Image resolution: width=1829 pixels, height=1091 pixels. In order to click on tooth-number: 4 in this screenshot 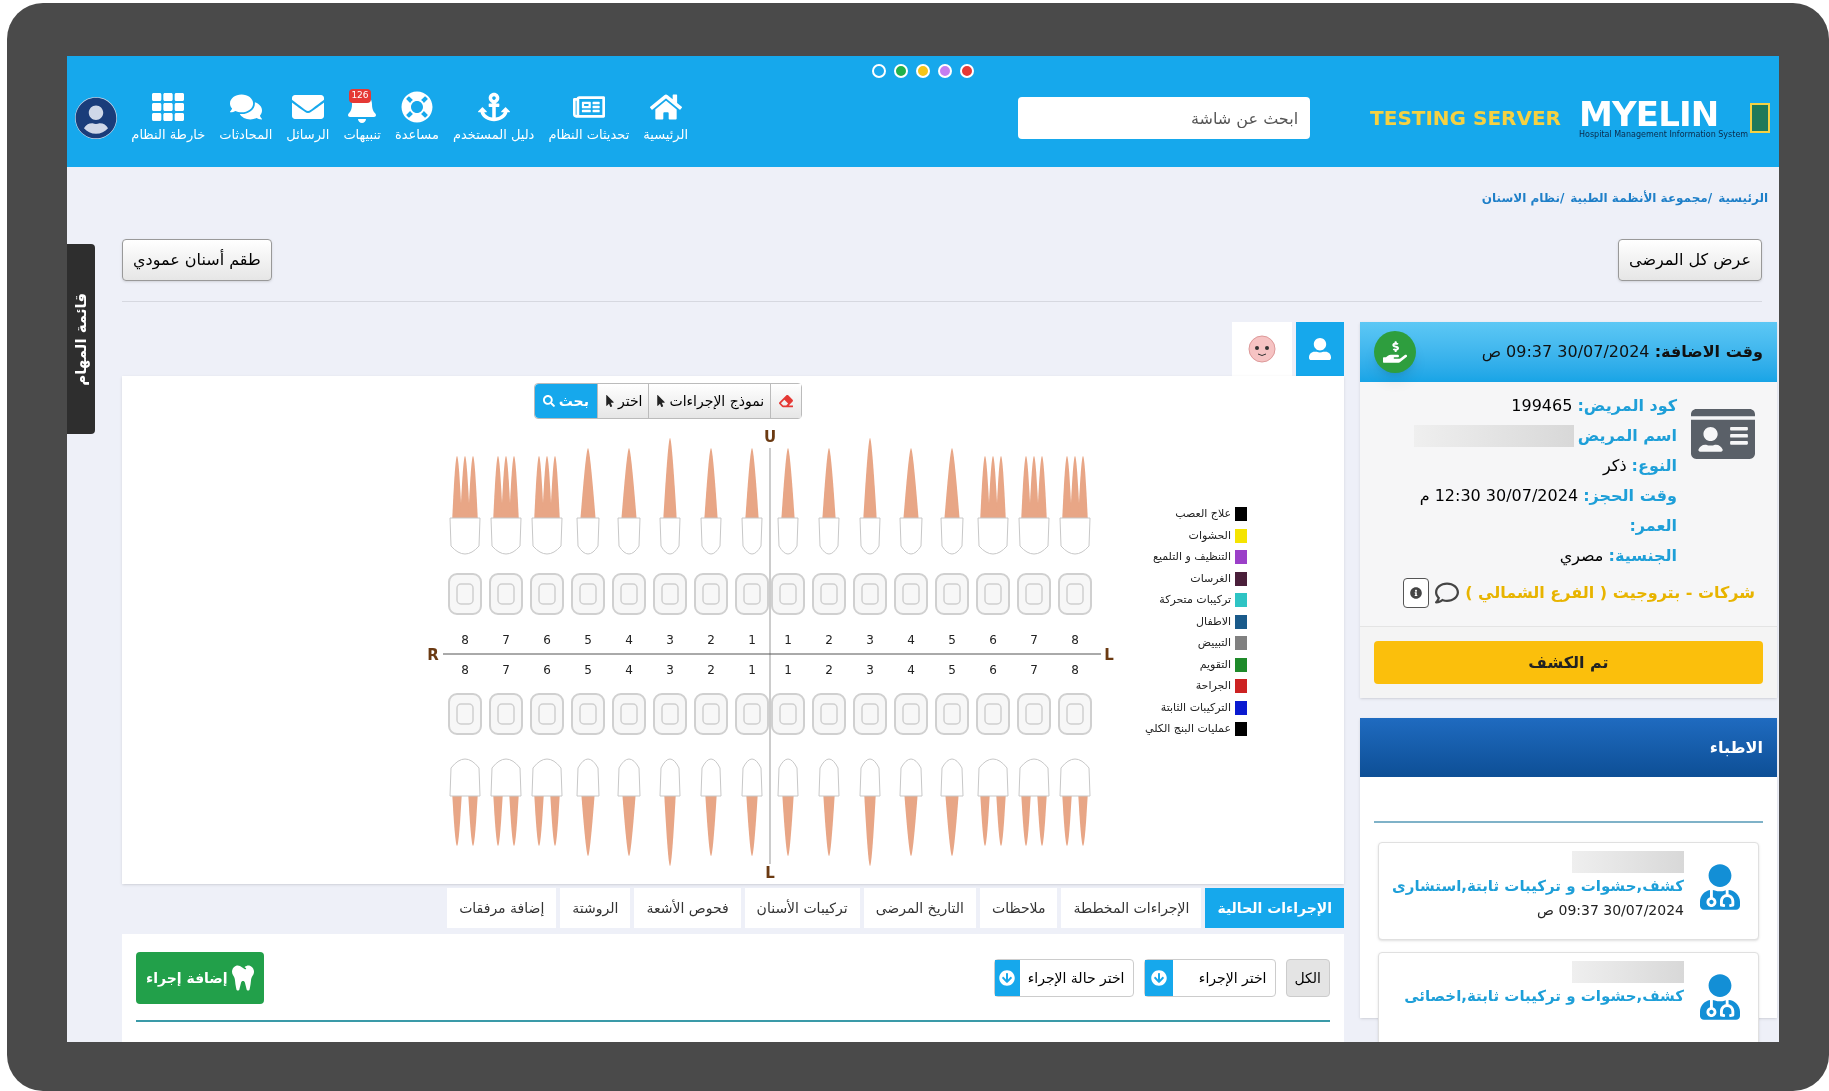, I will do `click(911, 670)`.